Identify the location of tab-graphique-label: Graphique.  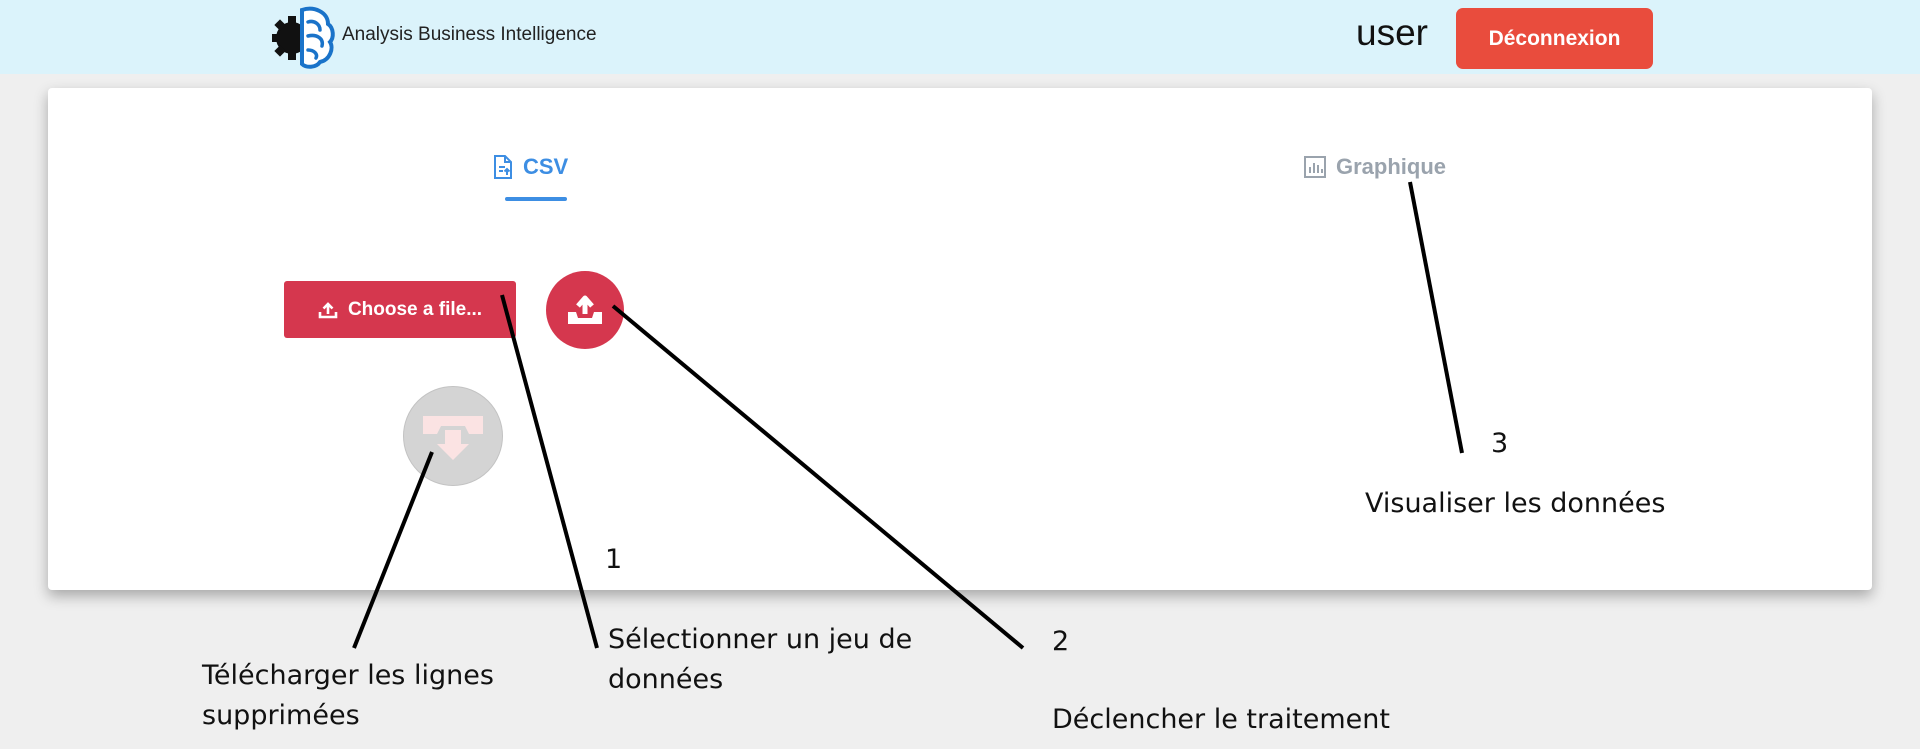
(1391, 166).